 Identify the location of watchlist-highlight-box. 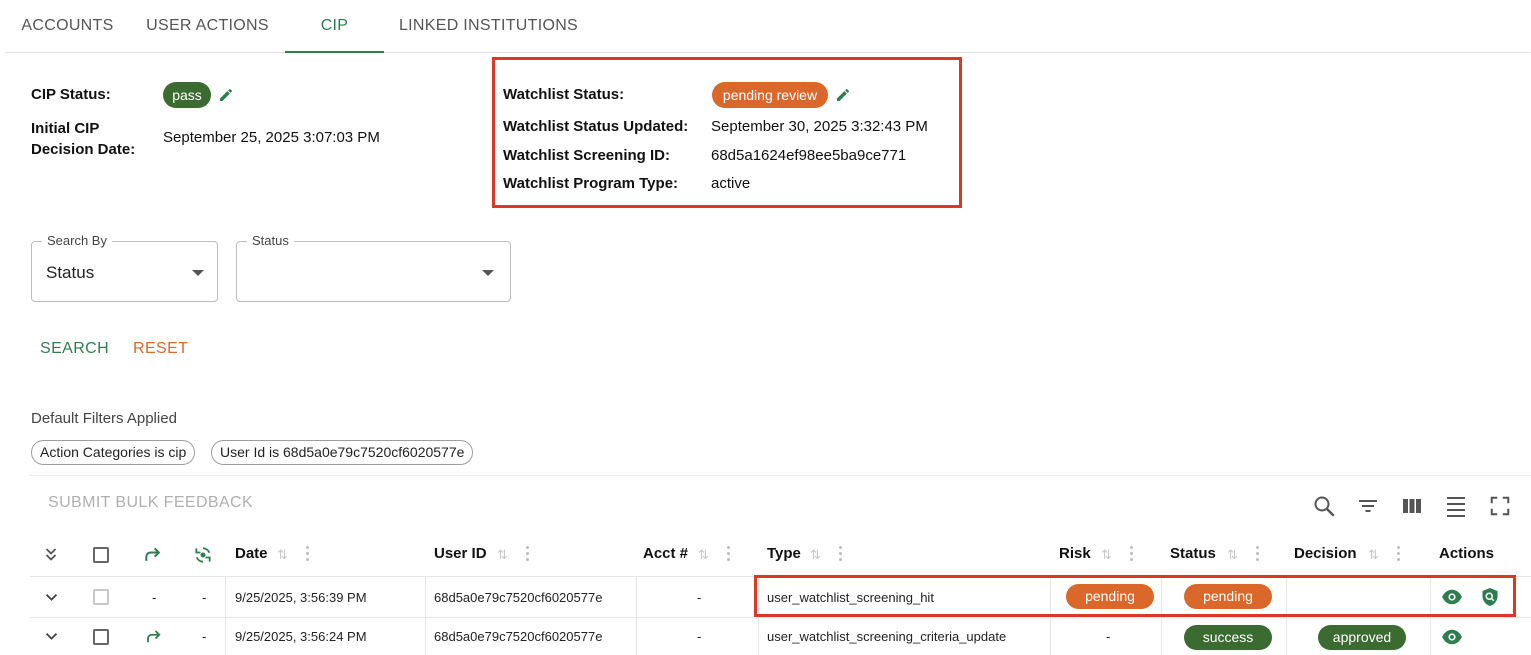
(727, 132).